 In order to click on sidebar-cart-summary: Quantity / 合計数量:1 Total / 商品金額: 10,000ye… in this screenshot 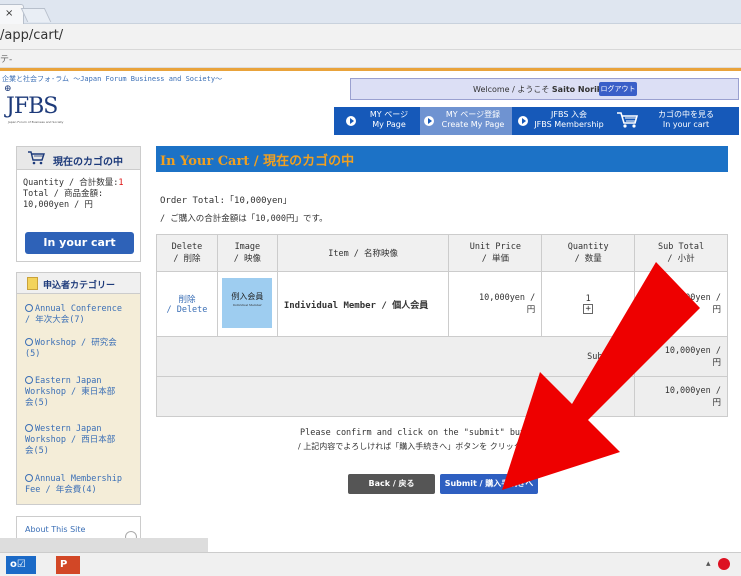, I will do `click(78, 200)`.